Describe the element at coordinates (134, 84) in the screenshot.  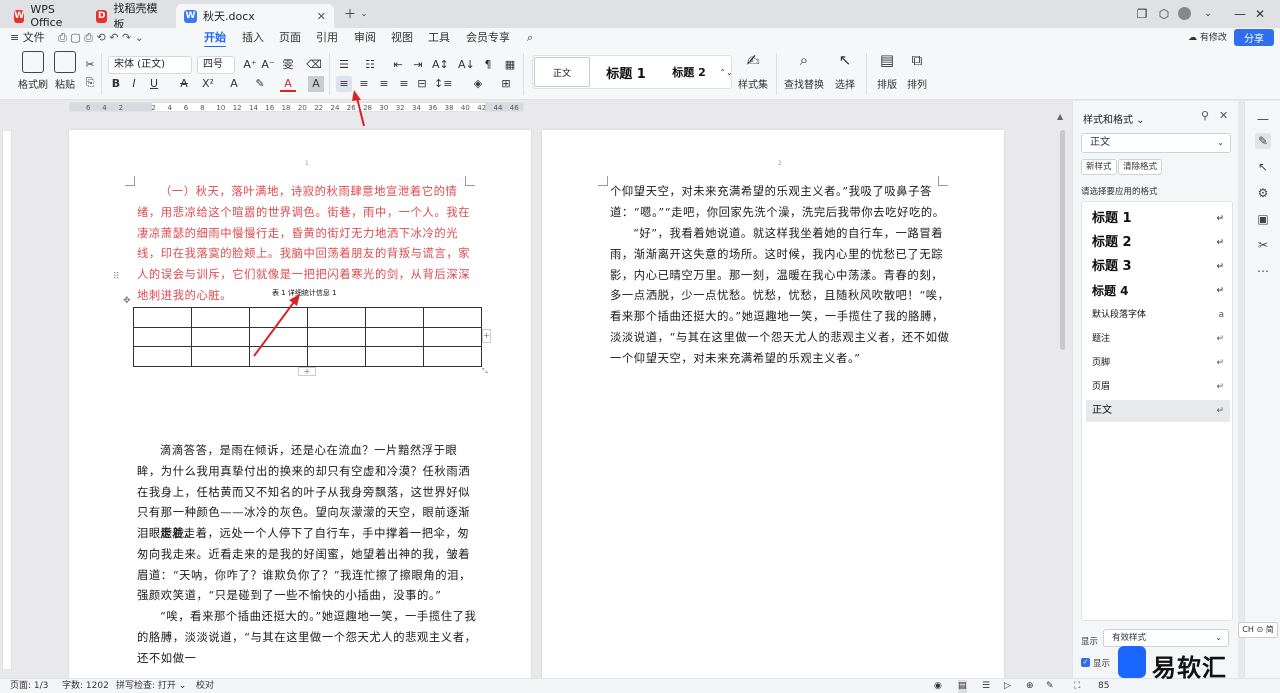
I see `italic-icon: I` at that location.